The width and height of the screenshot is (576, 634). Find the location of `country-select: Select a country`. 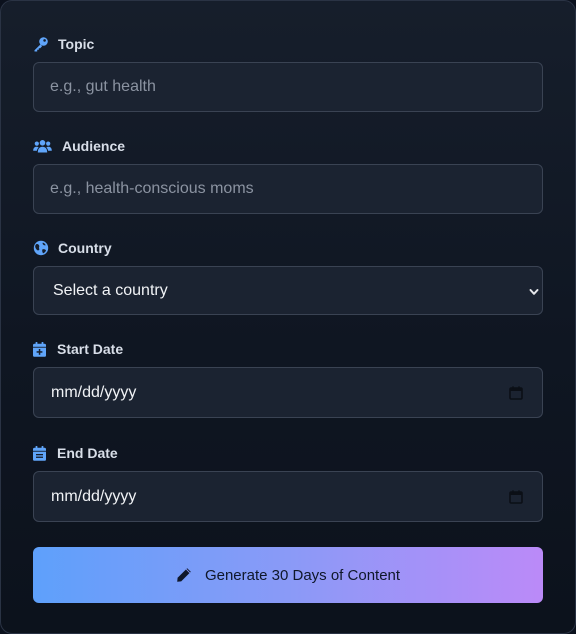

country-select: Select a country is located at coordinates (288, 290).